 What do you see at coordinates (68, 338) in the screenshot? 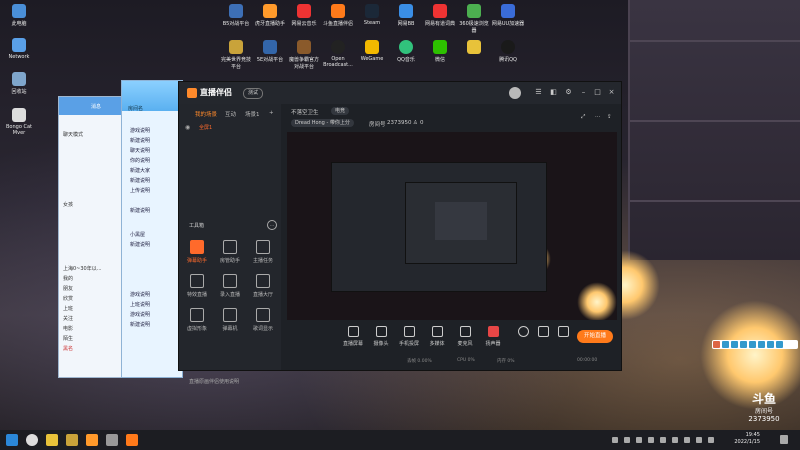
I see `group-item: 陌生` at bounding box center [68, 338].